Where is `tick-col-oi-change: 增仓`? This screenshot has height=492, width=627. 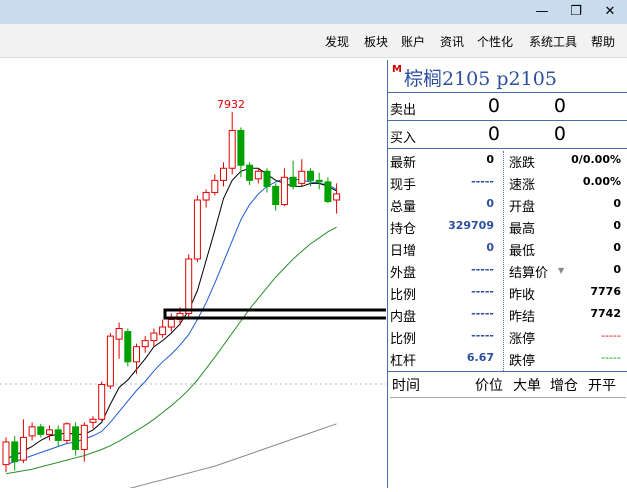 tick-col-oi-change: 增仓 is located at coordinates (564, 385).